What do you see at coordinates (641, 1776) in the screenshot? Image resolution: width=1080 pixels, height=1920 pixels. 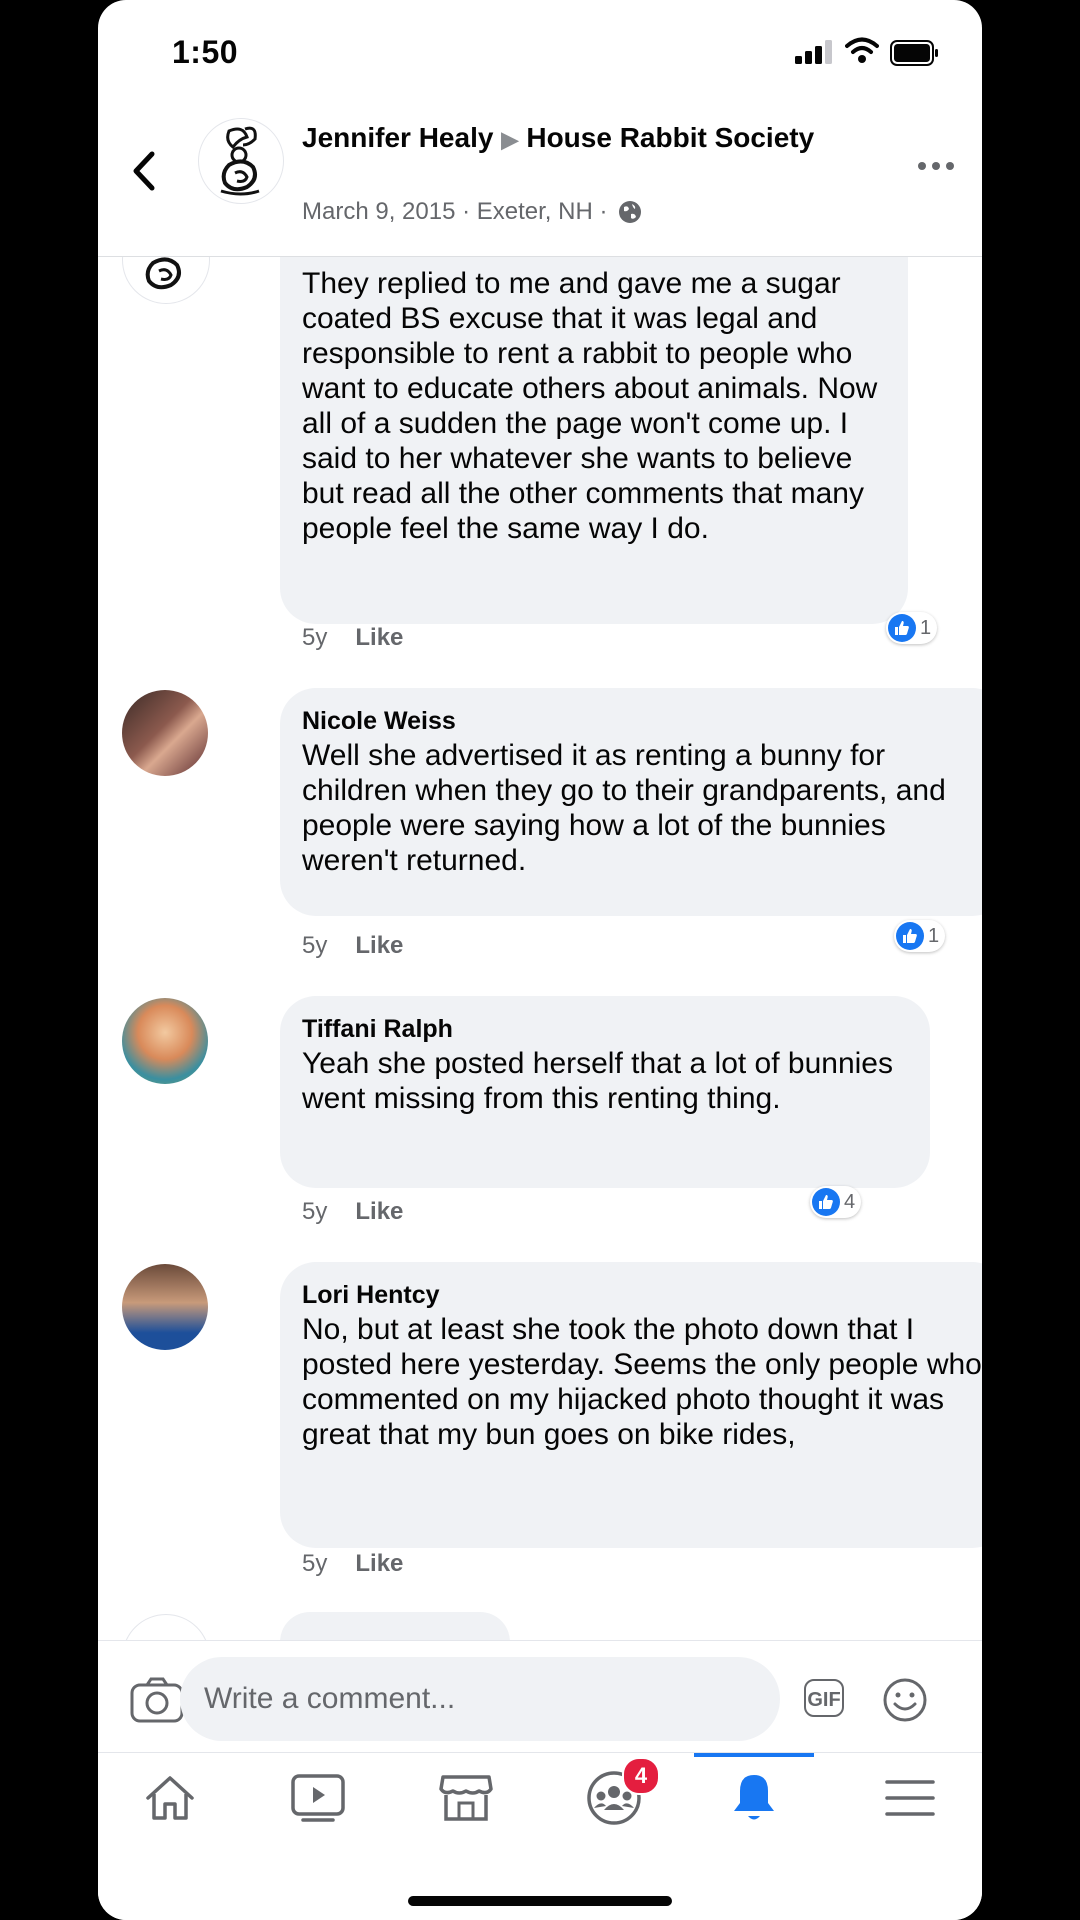 I see `notification-badge: 4` at bounding box center [641, 1776].